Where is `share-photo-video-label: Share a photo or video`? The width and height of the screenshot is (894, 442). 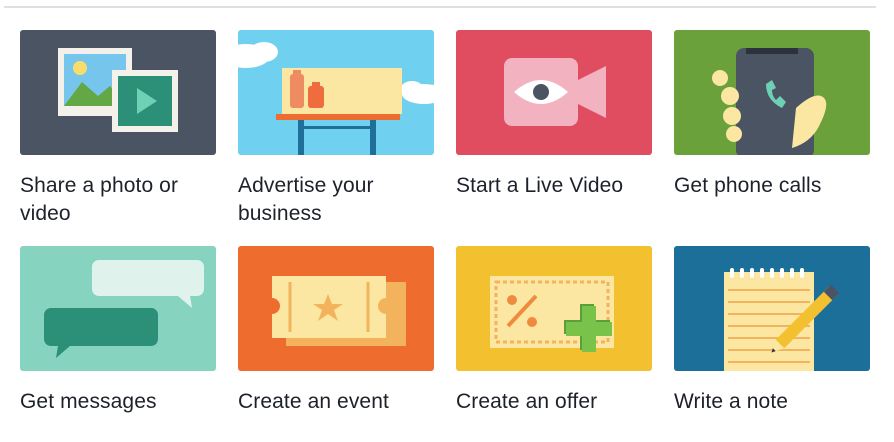 share-photo-video-label: Share a photo or video is located at coordinates (99, 199).